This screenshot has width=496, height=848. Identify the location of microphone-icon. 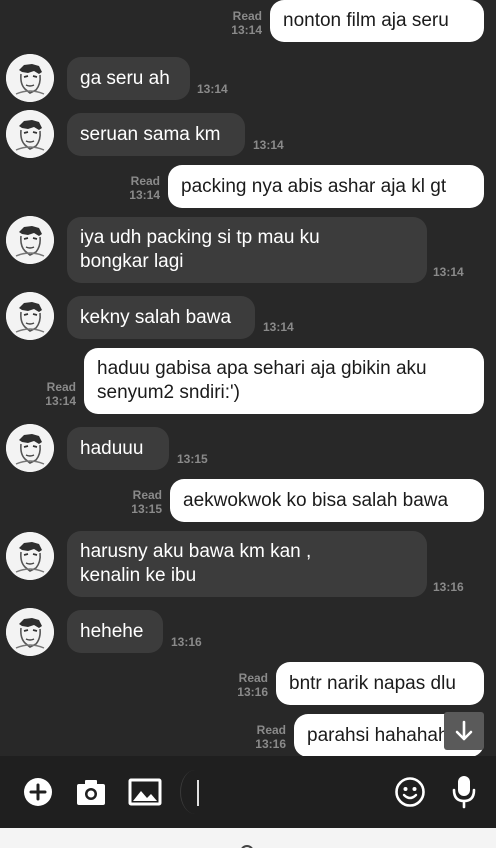
(464, 792).